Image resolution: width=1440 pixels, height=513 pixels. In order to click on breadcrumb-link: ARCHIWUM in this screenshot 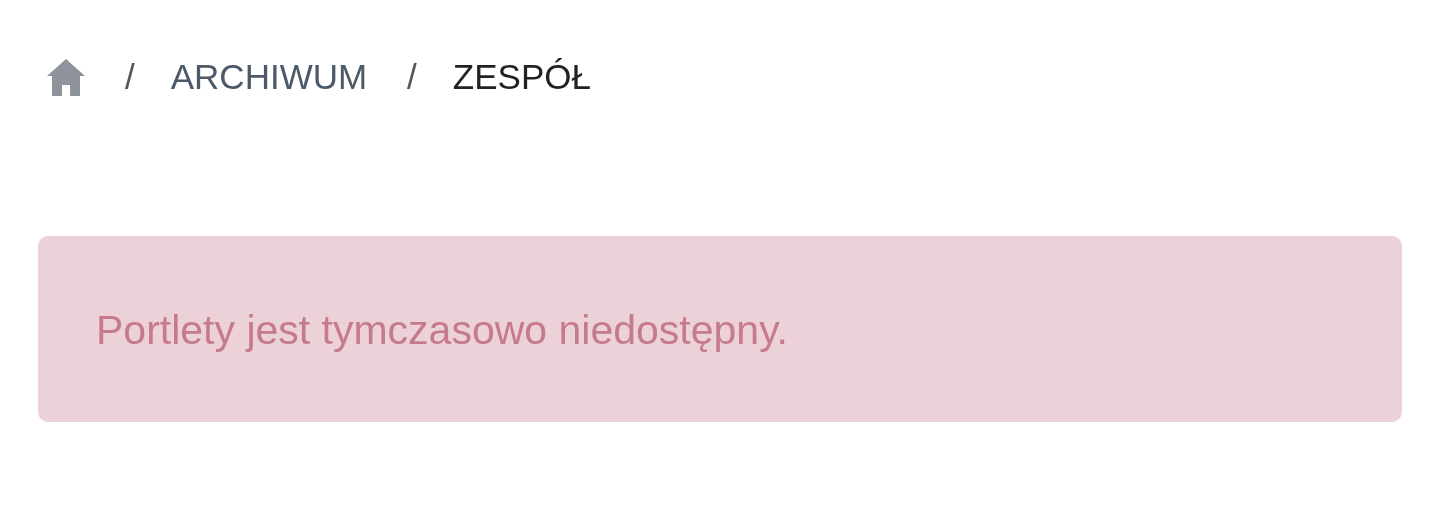, I will do `click(269, 77)`.